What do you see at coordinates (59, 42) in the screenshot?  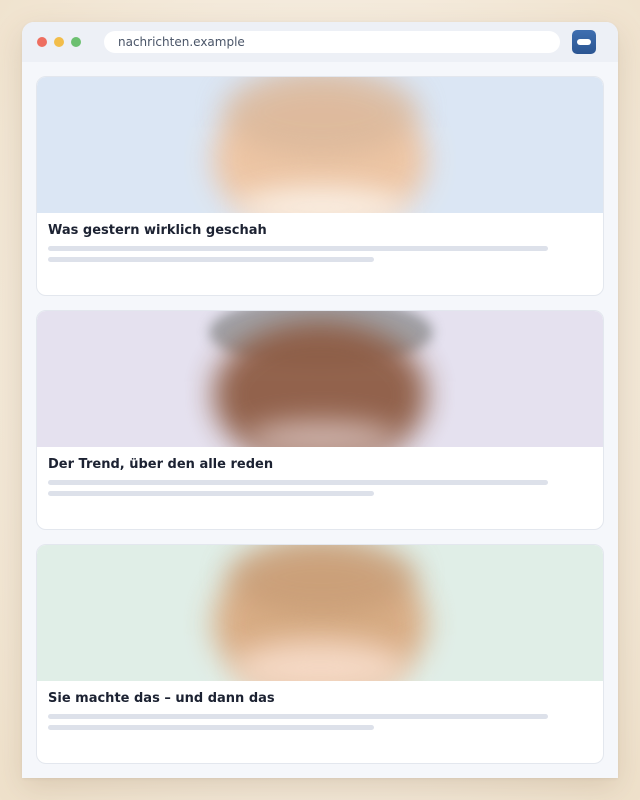 I see `minimize-window-button` at bounding box center [59, 42].